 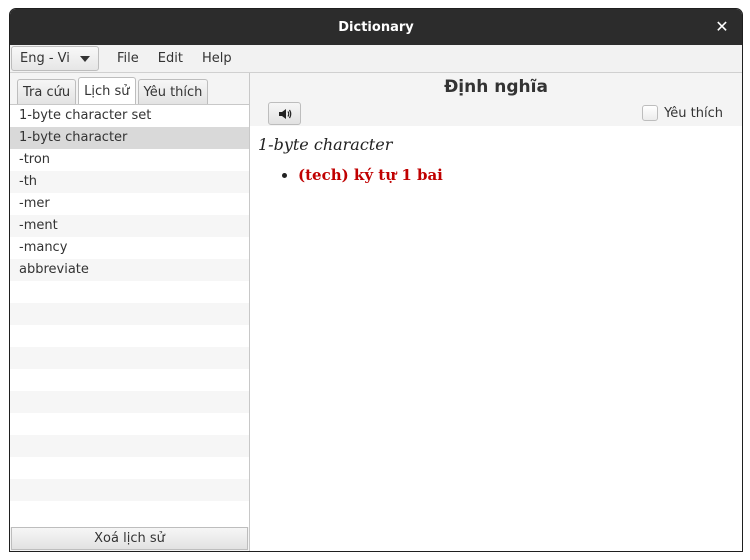 I want to click on history-item: 1-byte character, so click(x=129, y=138).